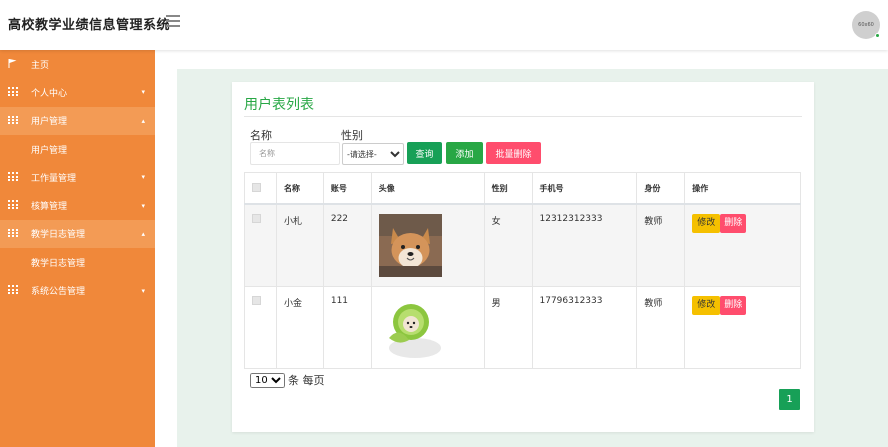  What do you see at coordinates (89, 25) in the screenshot?
I see `app-title: 高校教学业绩信息管理系统` at bounding box center [89, 25].